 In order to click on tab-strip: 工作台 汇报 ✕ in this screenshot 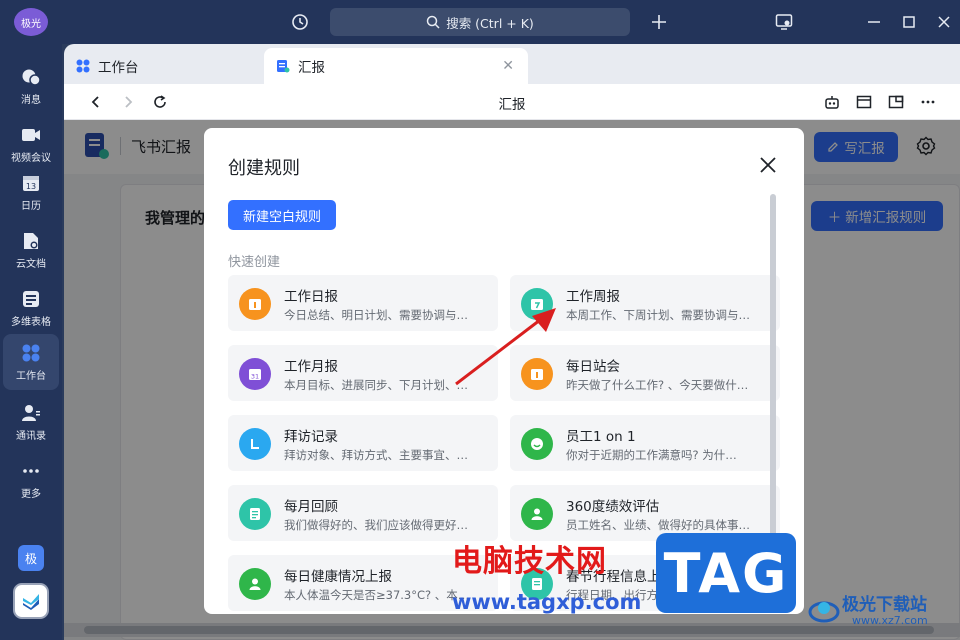, I will do `click(512, 64)`.